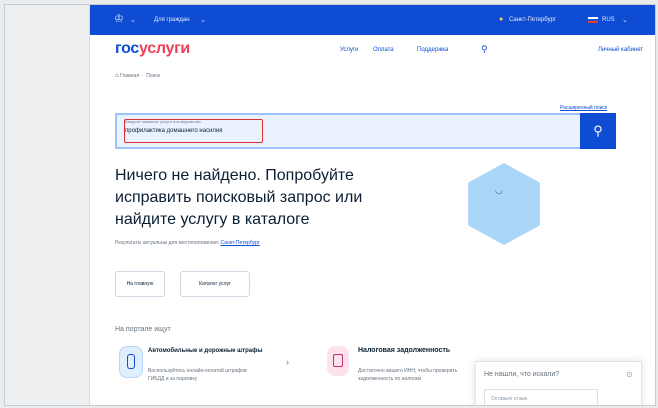  Describe the element at coordinates (383, 50) in the screenshot. I see `nav-payment: Оплата` at that location.